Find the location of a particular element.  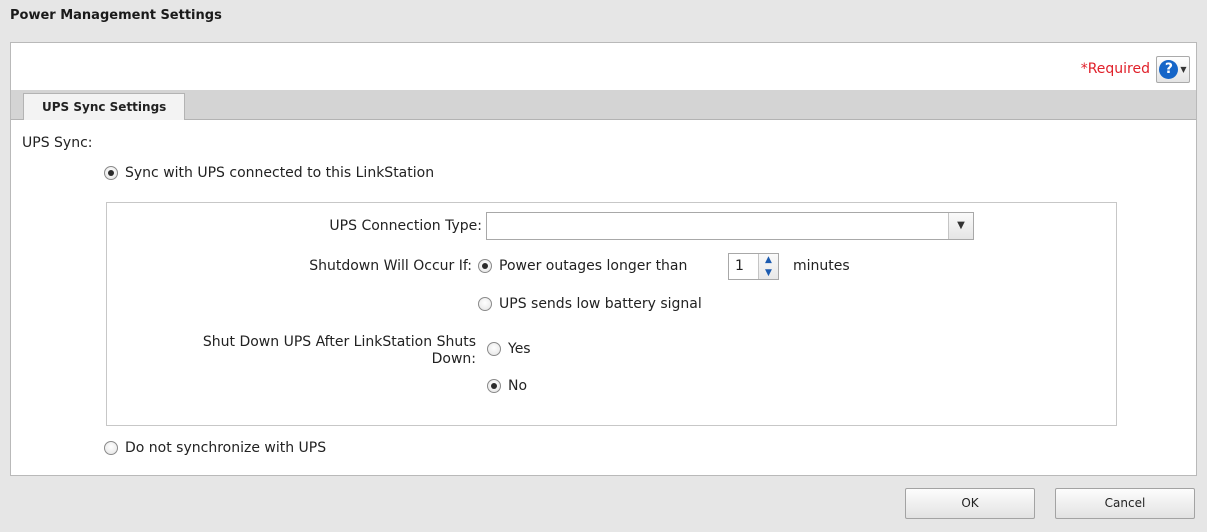

required-row: *Required ? ▼ is located at coordinates (1135, 69).